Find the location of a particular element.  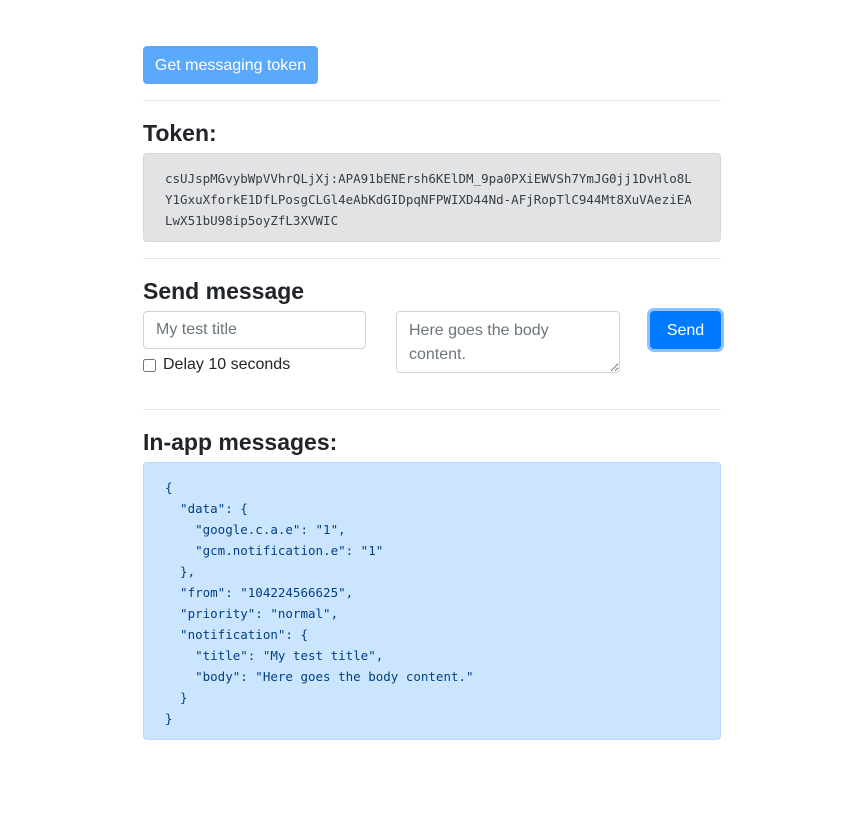

in-app-messages-heading: In-app messages: is located at coordinates (240, 442).